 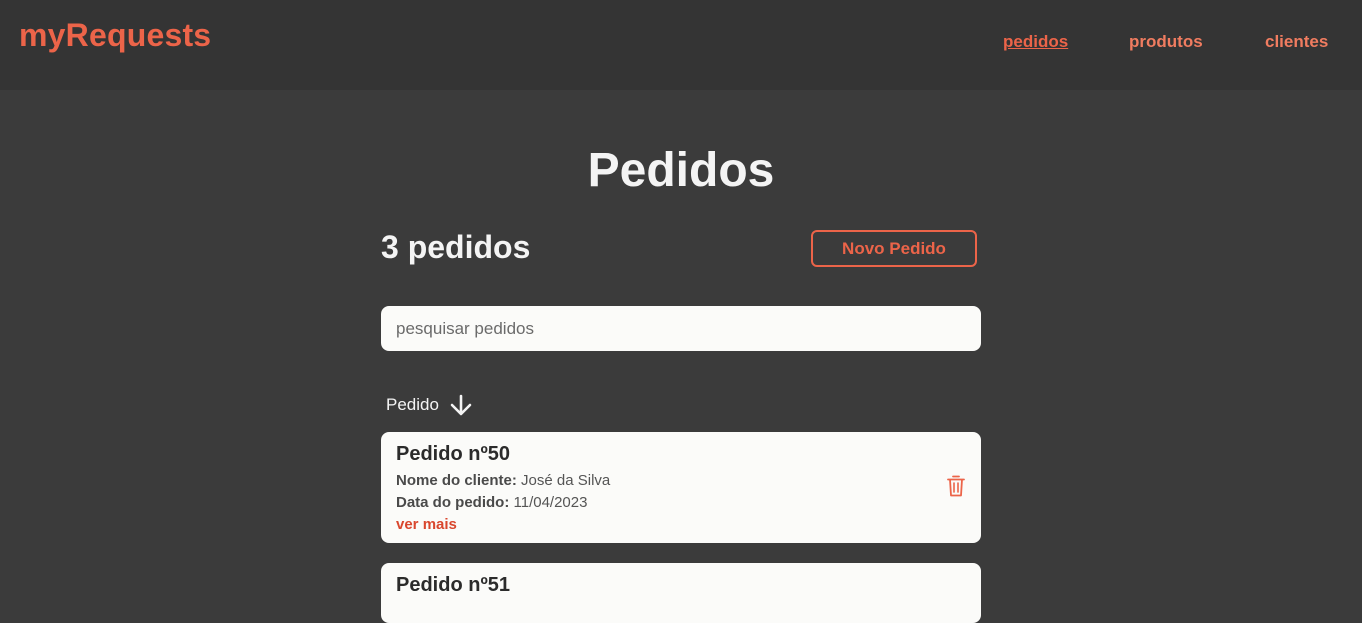 I want to click on client-value: José da Silva, so click(x=566, y=480).